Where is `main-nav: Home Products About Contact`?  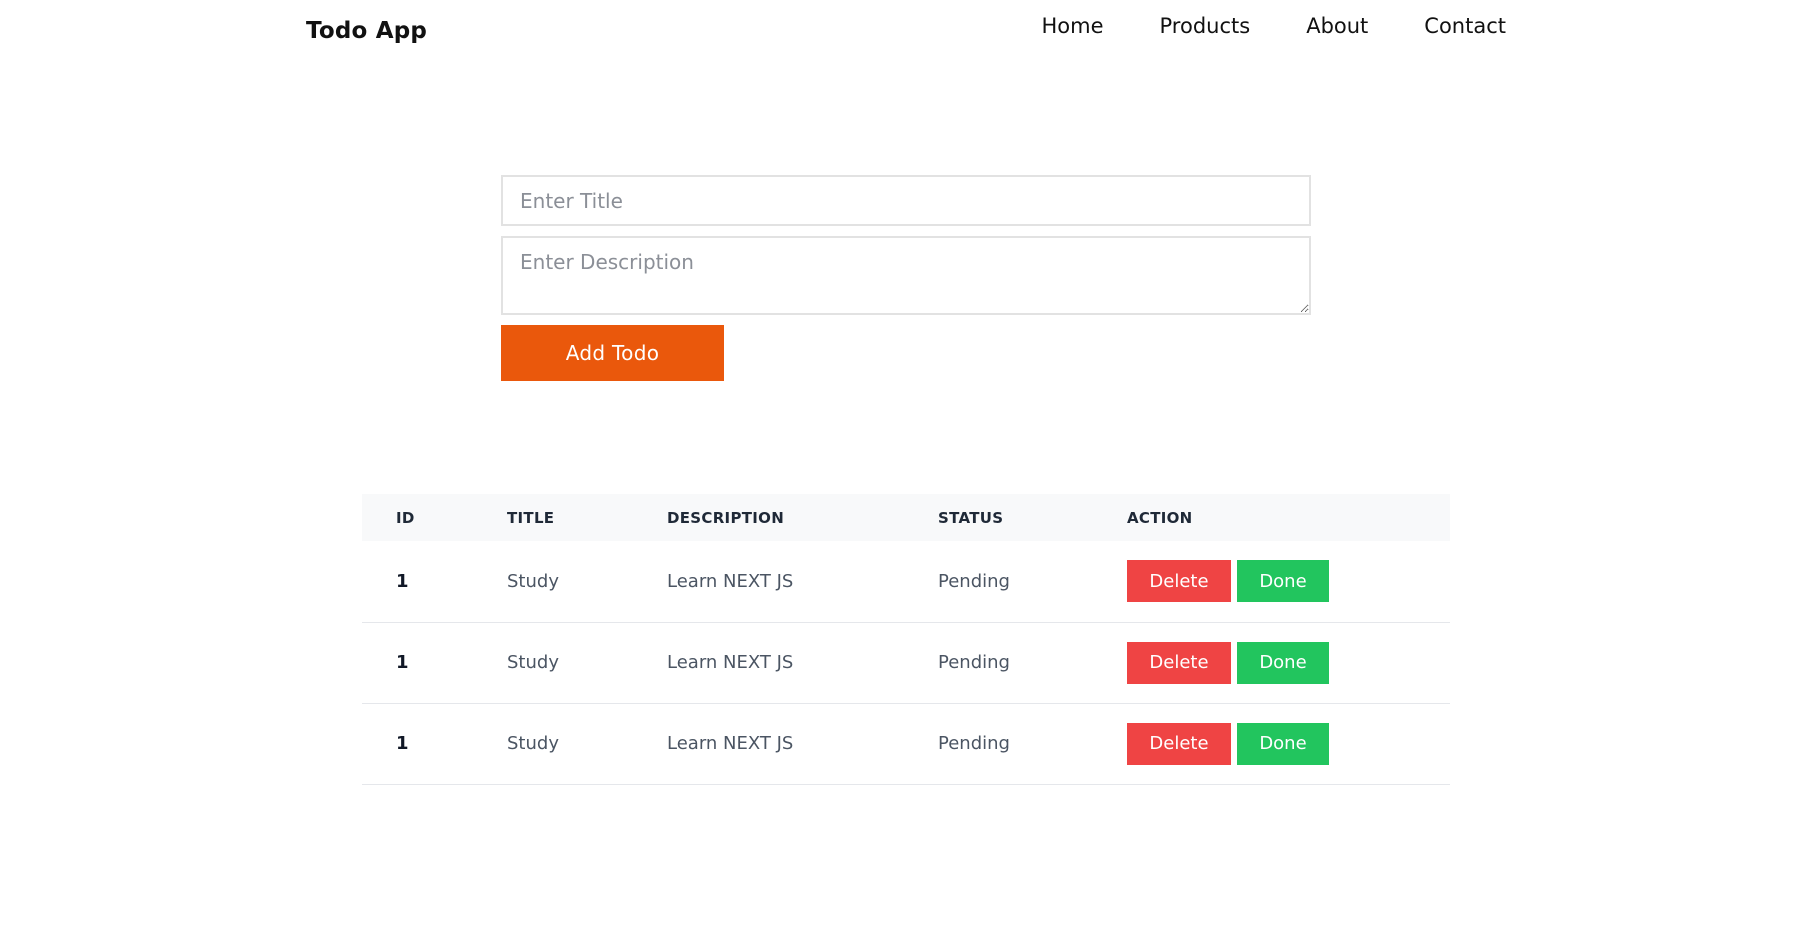 main-nav: Home Products About Contact is located at coordinates (1246, 26).